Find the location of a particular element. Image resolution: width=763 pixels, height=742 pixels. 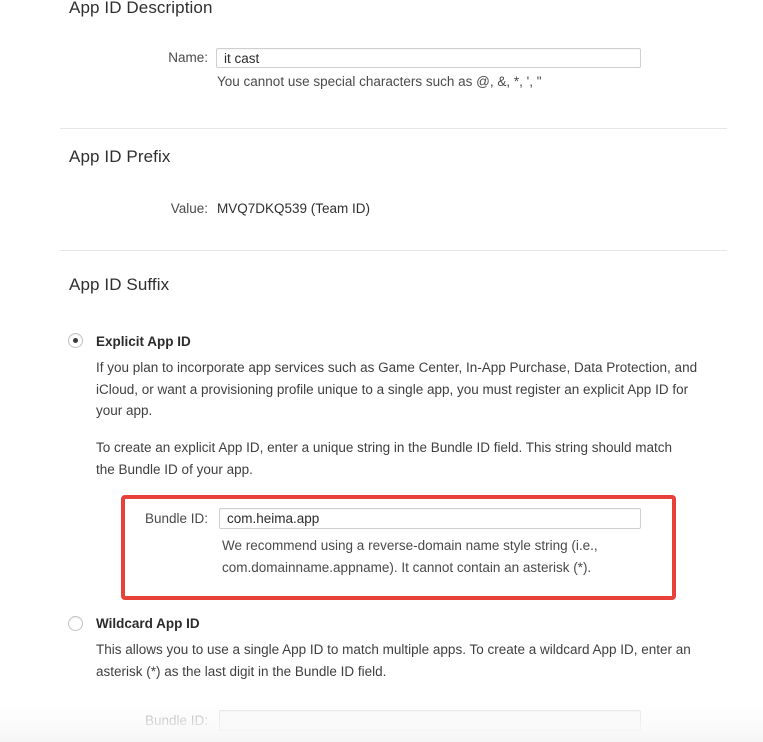

bundle-id-label-wildcard: Bundle ID: is located at coordinates (176, 720).